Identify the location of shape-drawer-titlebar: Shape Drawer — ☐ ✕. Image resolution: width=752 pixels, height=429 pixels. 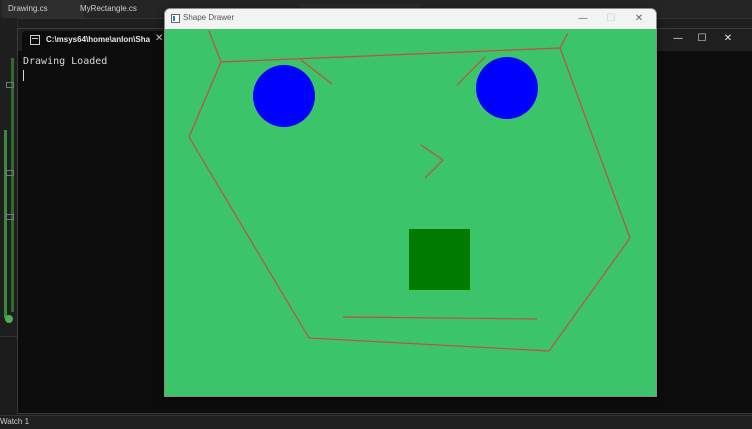
(410, 19).